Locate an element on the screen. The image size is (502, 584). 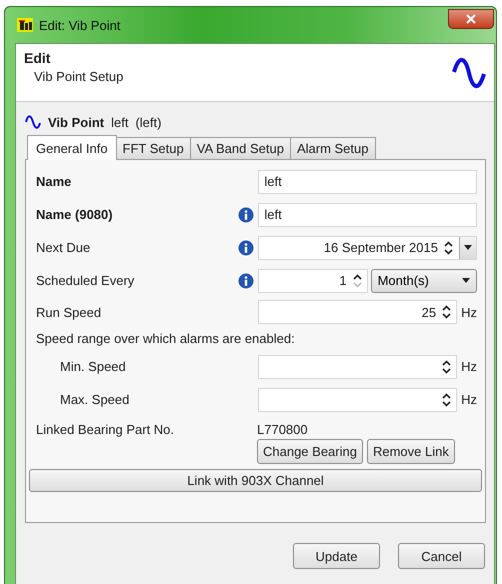
window-title: Edit: Vib Point is located at coordinates (79, 25).